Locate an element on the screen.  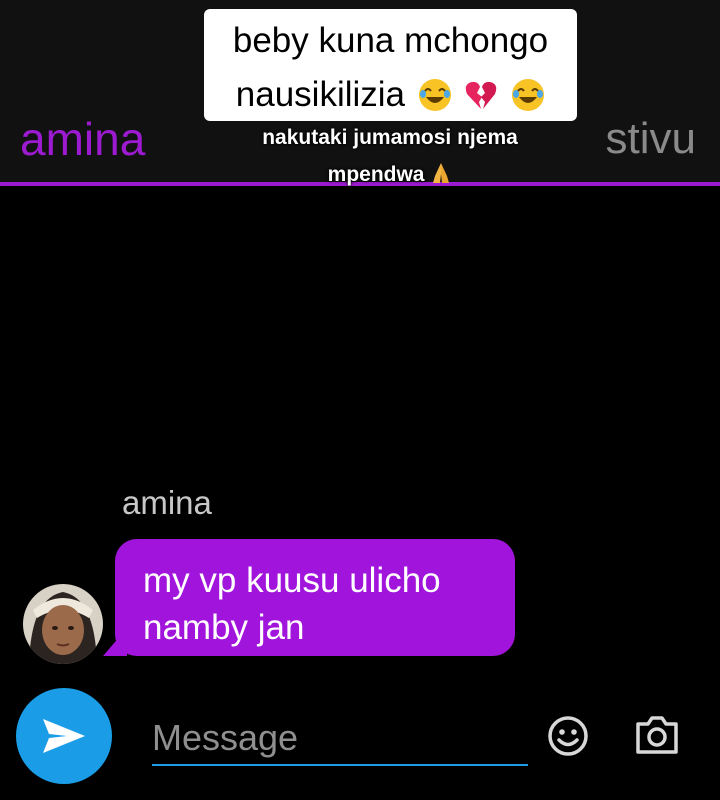
message-sender-name: amina is located at coordinates (167, 502).